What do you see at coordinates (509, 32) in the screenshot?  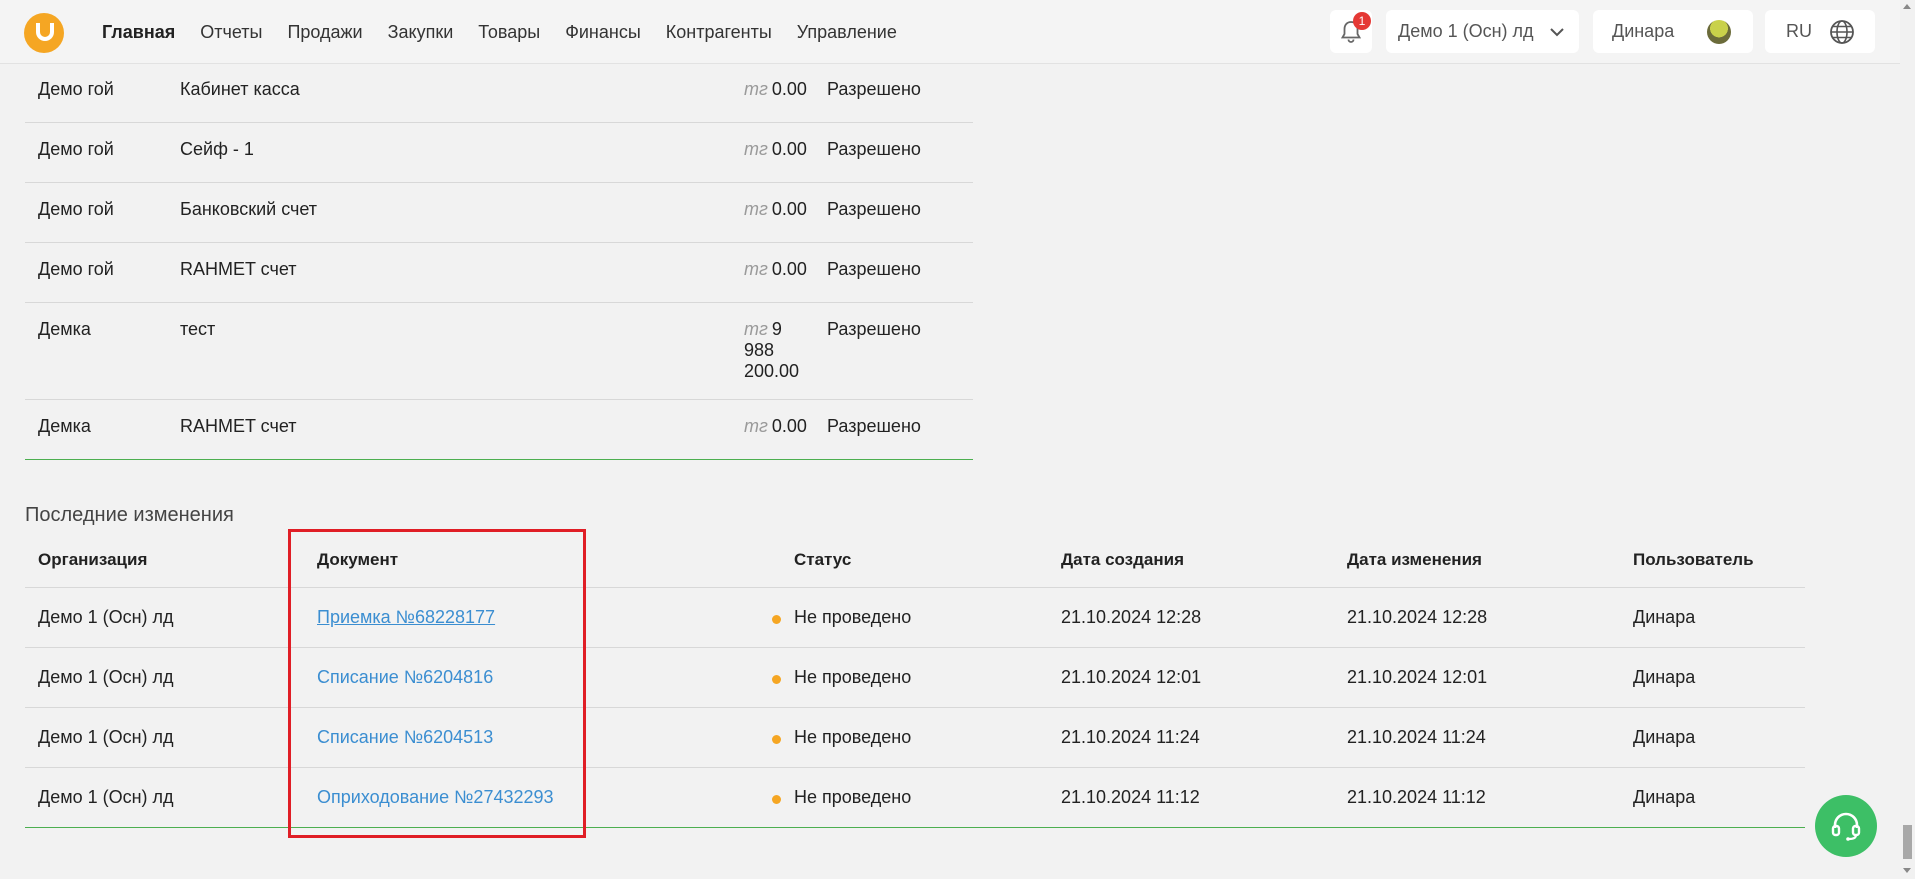 I see `nav-item-products: Товары` at bounding box center [509, 32].